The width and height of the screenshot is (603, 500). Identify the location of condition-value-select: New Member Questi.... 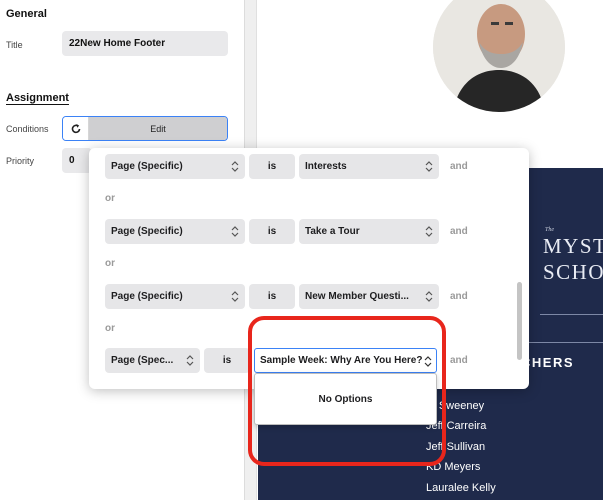
(369, 296).